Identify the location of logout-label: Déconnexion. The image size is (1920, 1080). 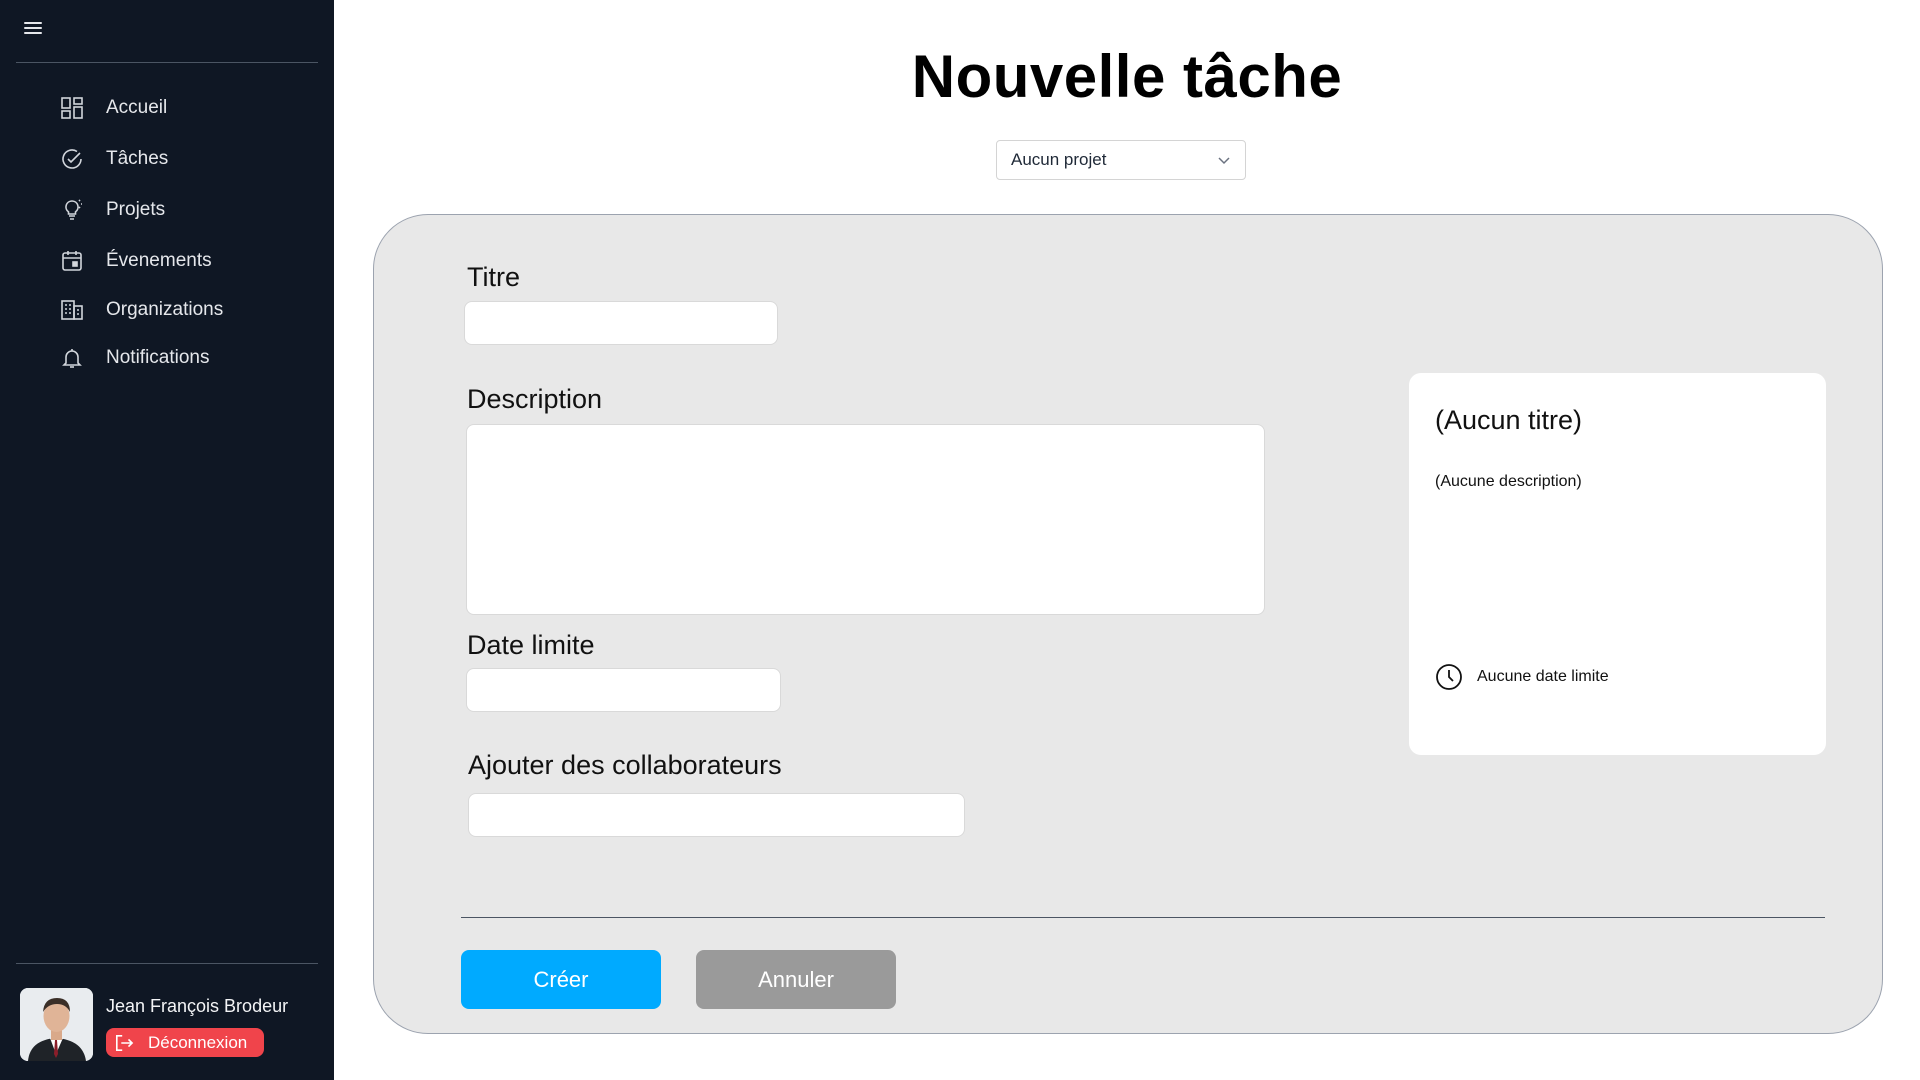
(198, 1042).